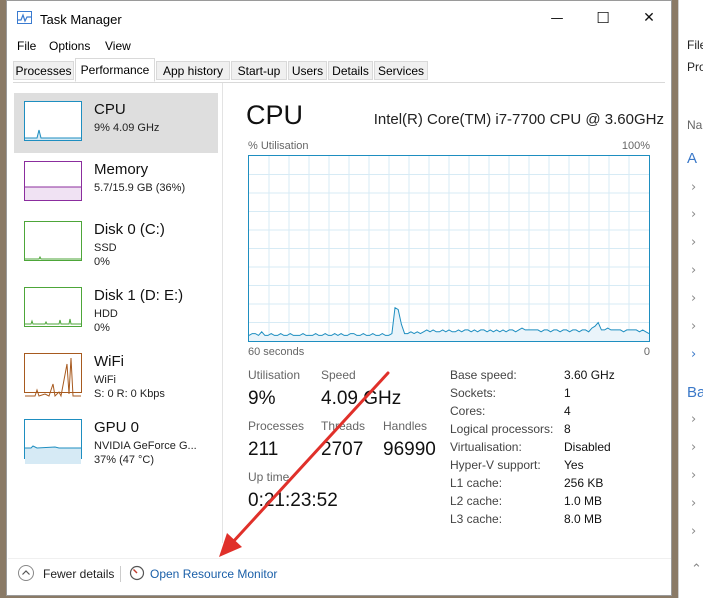  What do you see at coordinates (495, 465) in the screenshot?
I see `spec-label: Hyper-V support:` at bounding box center [495, 465].